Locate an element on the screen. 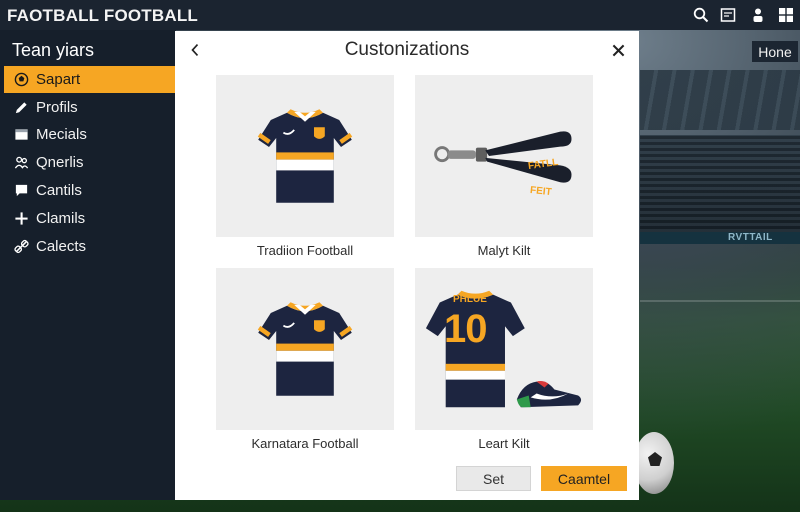  sidebar-item-label: Clamils is located at coordinates (61, 218).